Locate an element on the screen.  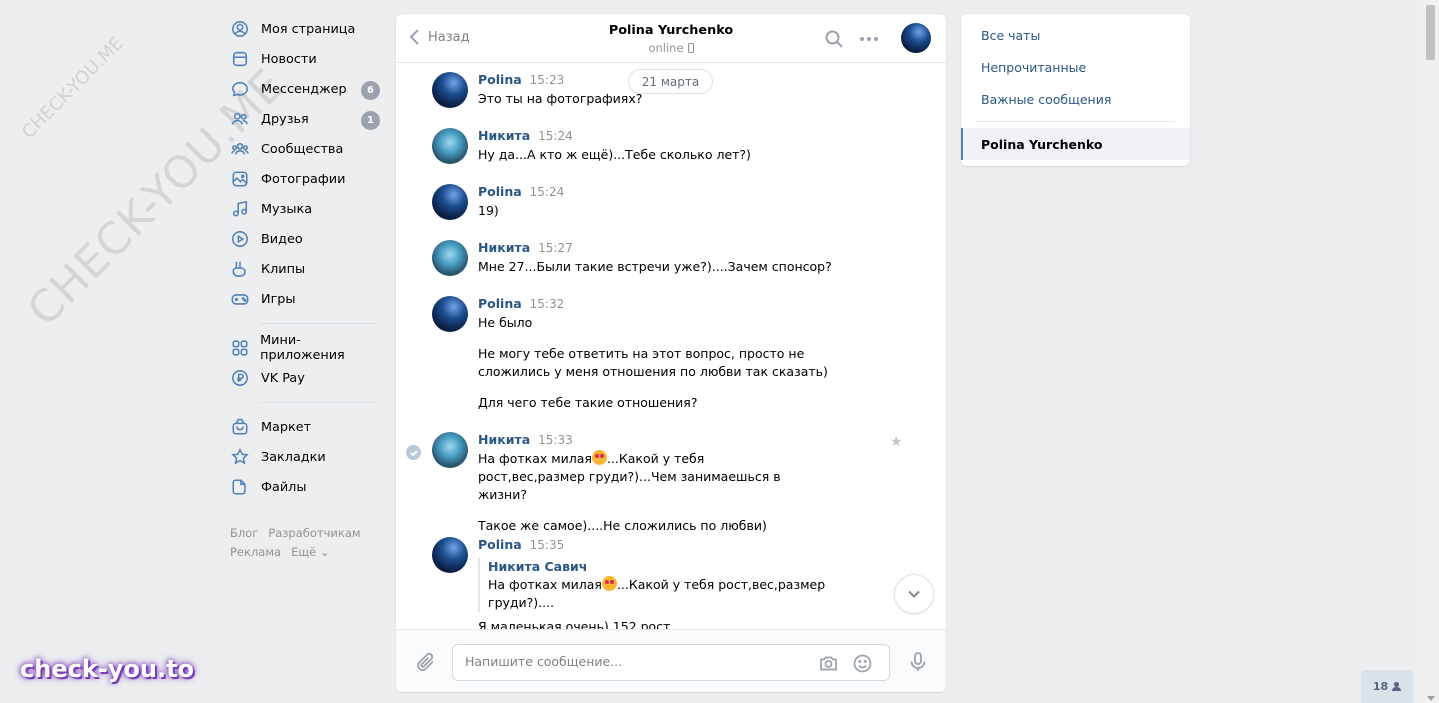
peer-avatar is located at coordinates (916, 38).